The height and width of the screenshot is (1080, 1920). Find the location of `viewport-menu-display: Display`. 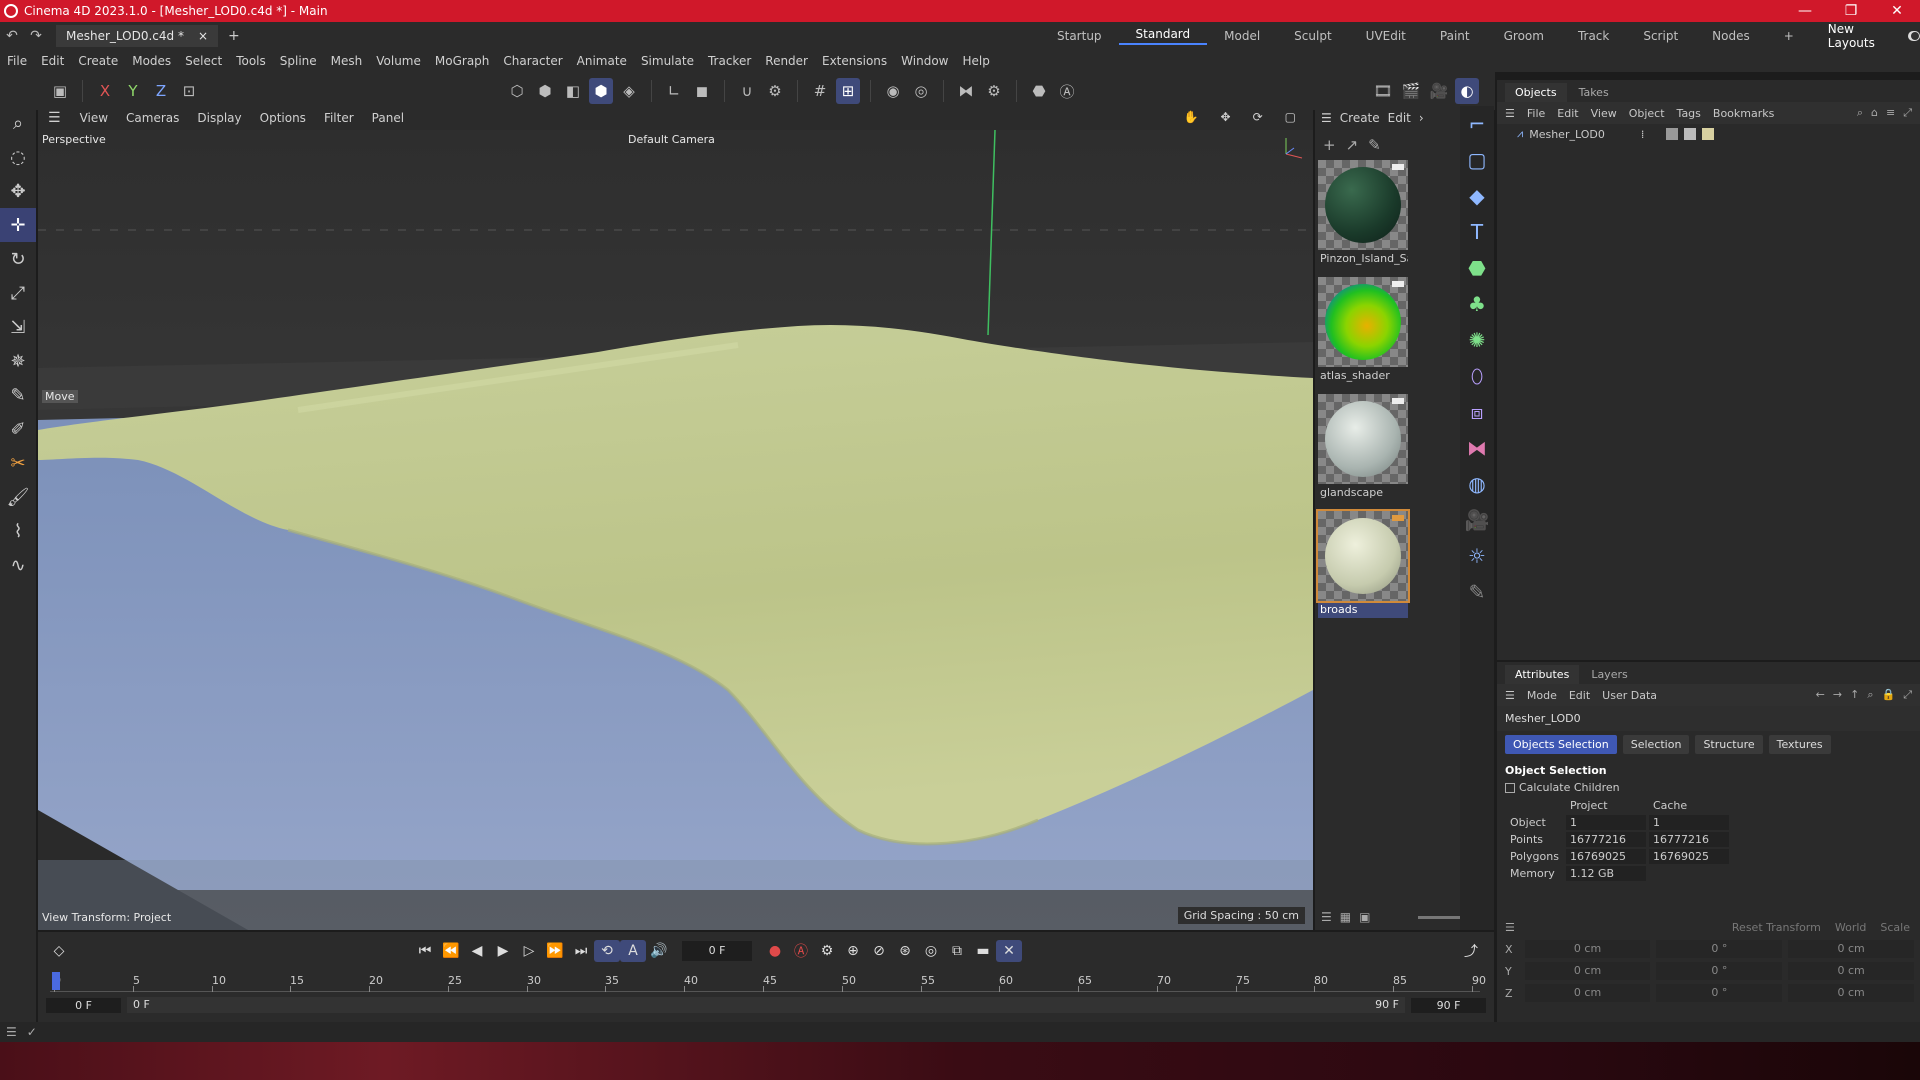

viewport-menu-display: Display is located at coordinates (219, 118).